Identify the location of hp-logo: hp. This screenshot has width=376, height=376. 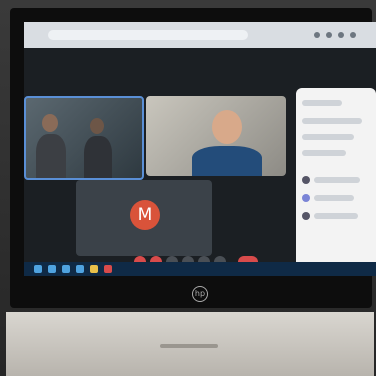
(200, 294).